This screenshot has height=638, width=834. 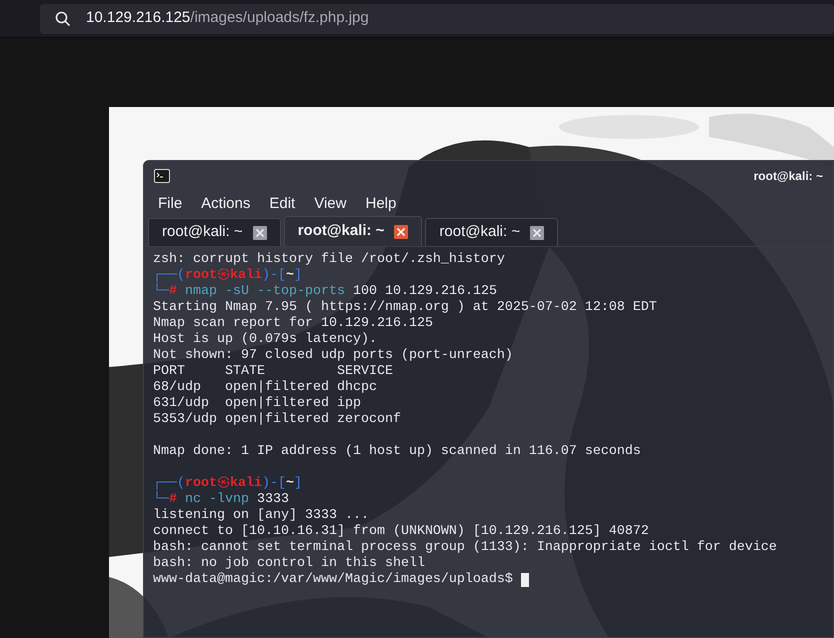 What do you see at coordinates (325, 292) in the screenshot?
I see `command-line: └─# nmap -sU --top-ports 100 10.129.216.125` at bounding box center [325, 292].